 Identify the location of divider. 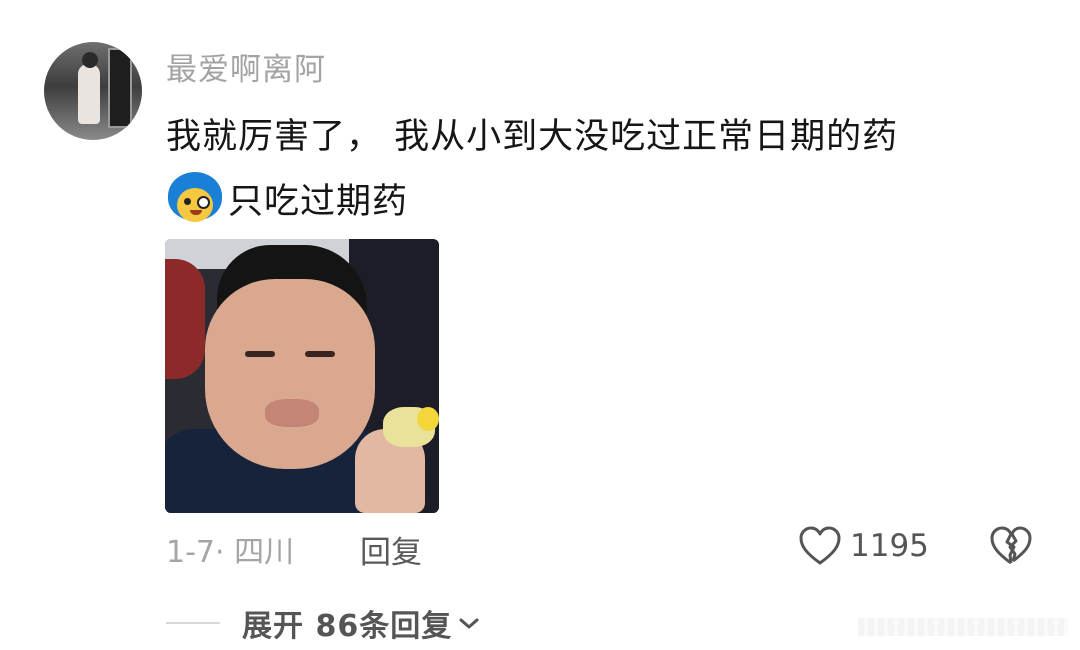
(193, 623).